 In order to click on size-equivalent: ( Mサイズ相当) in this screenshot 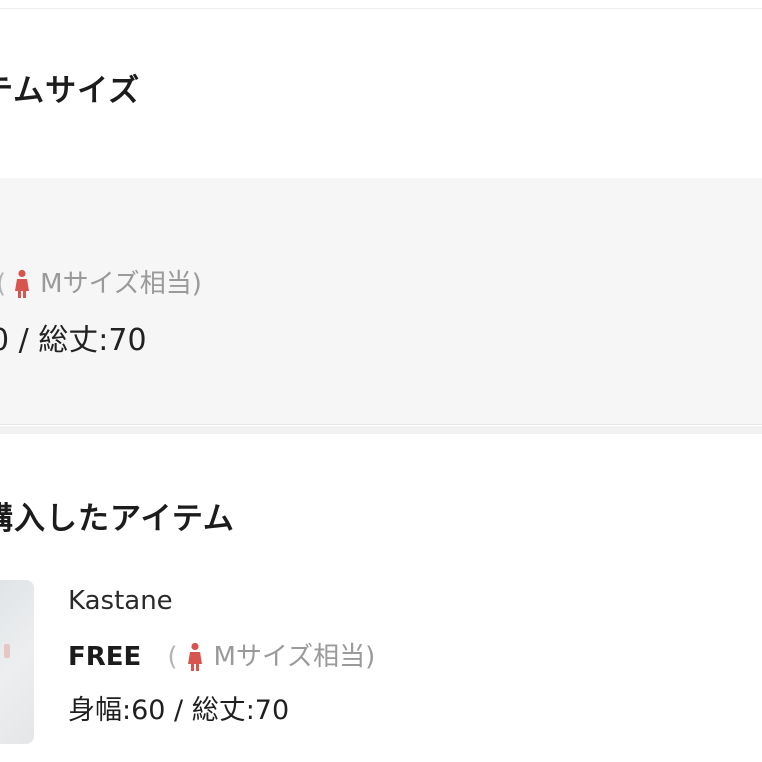, I will do `click(101, 284)`.